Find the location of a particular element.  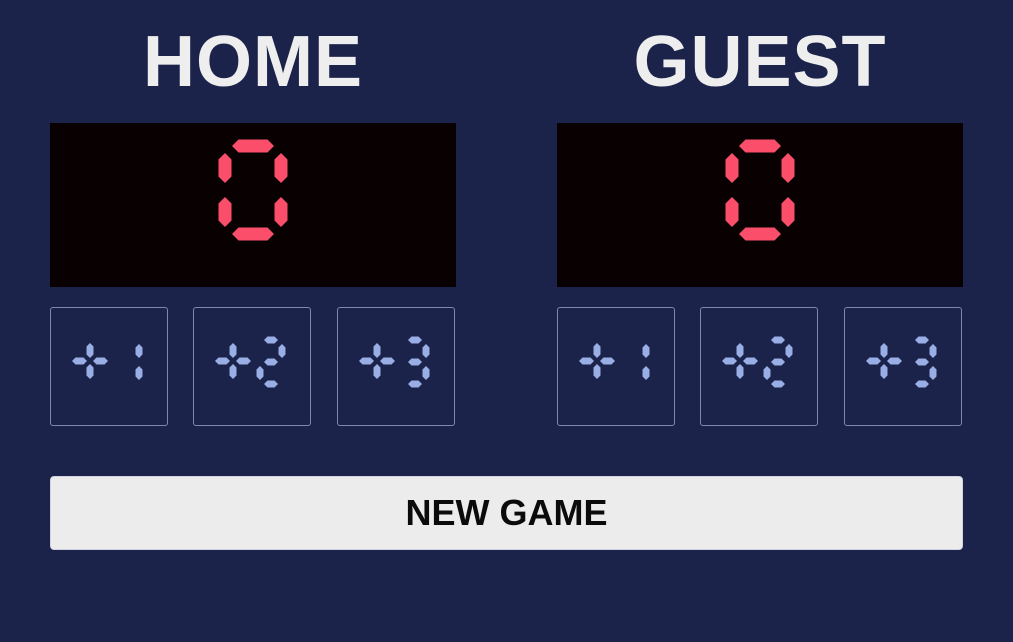

home-title: HOME is located at coordinates (253, 62).